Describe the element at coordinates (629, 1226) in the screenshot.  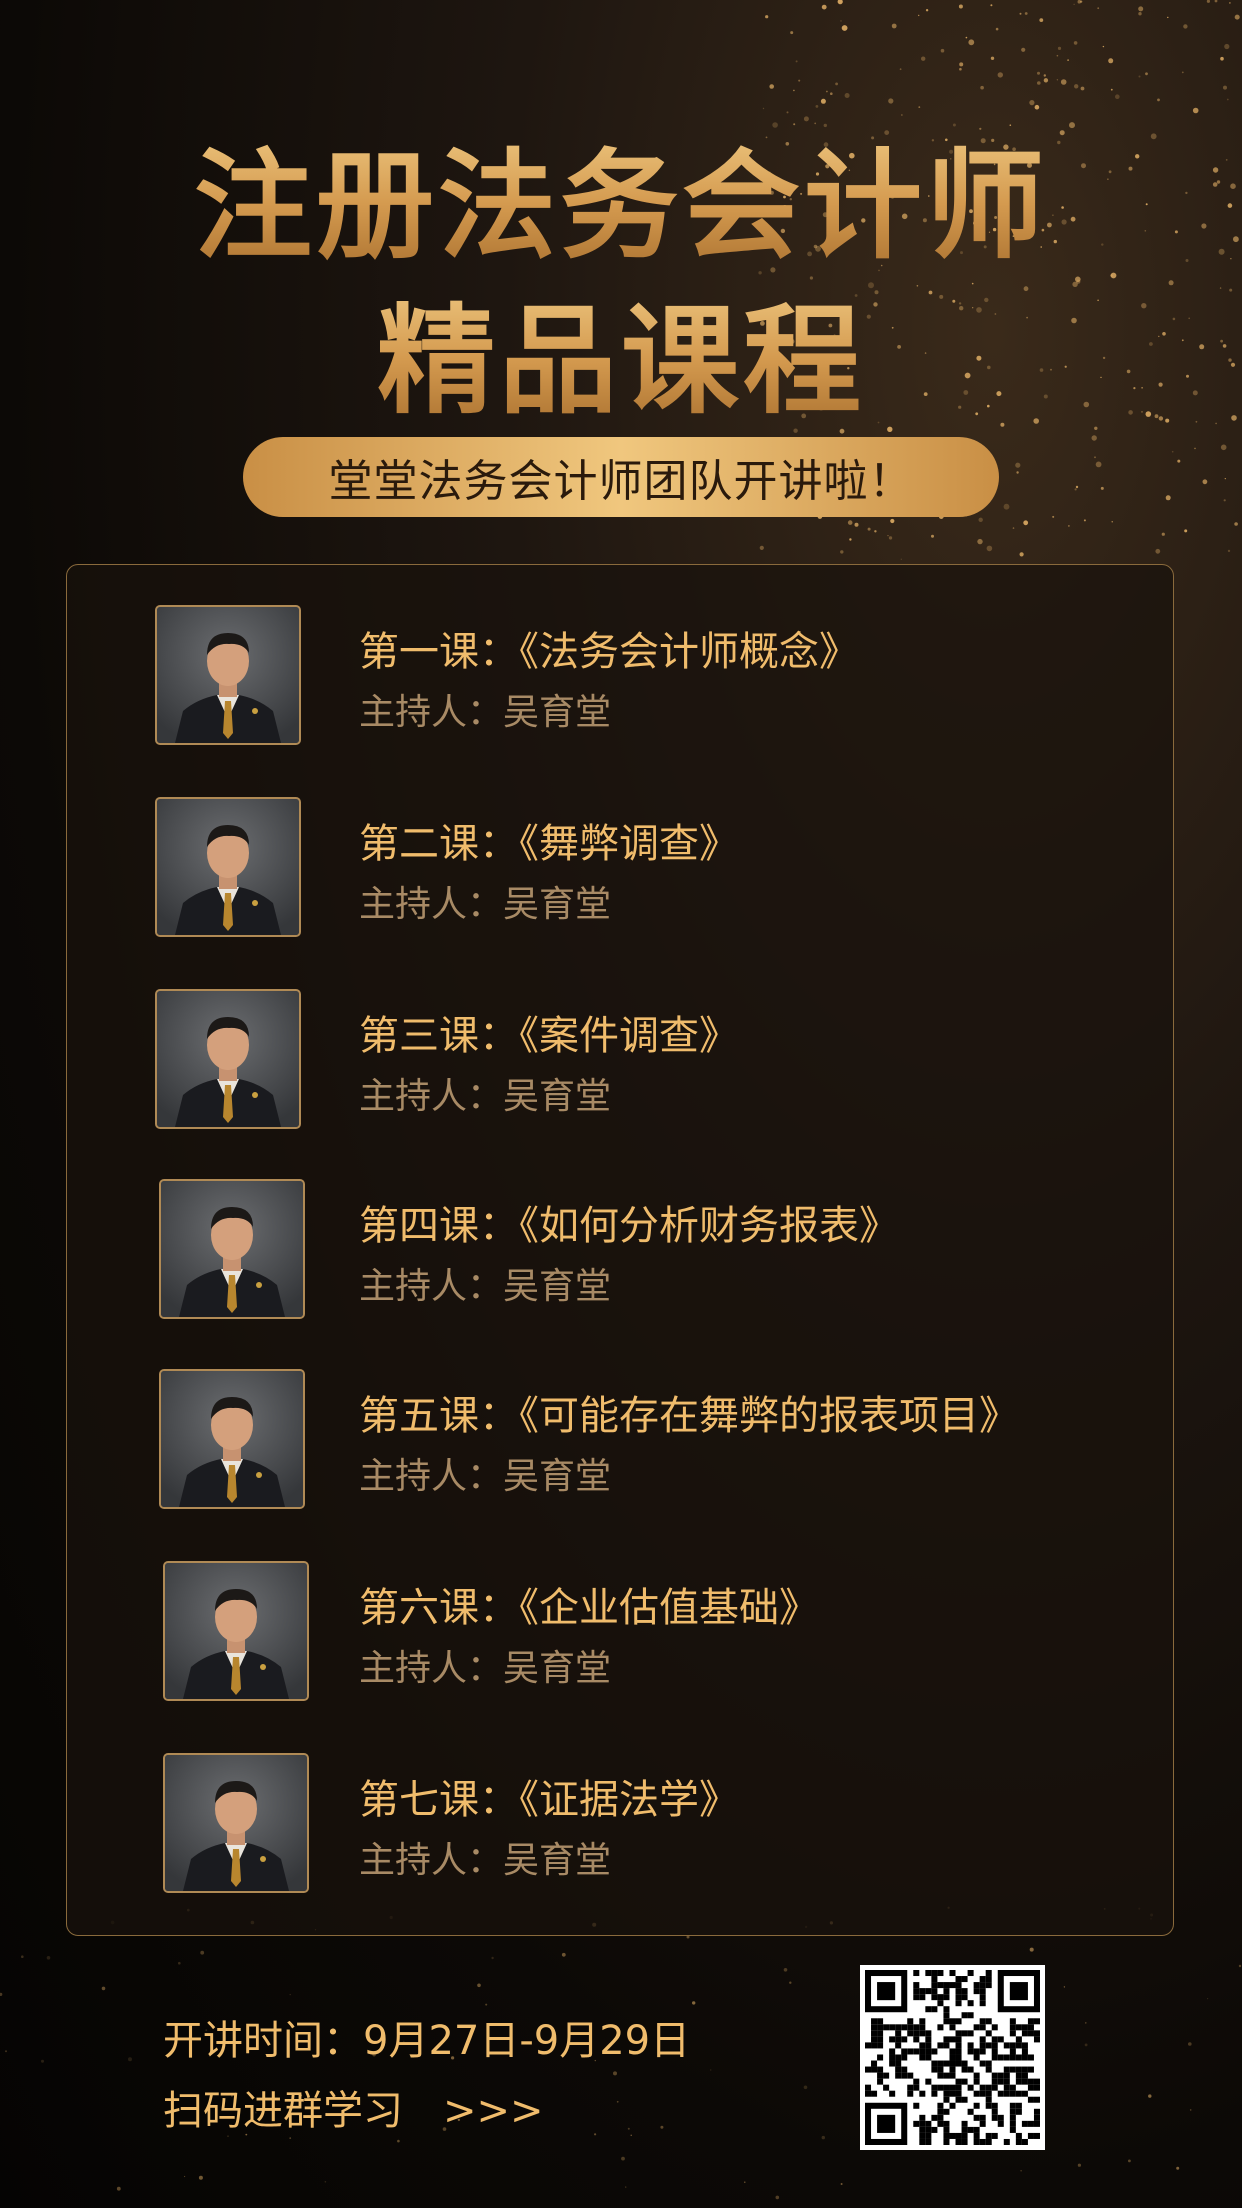
I see `course-title: 第四课：《如何分析财务报表》` at that location.